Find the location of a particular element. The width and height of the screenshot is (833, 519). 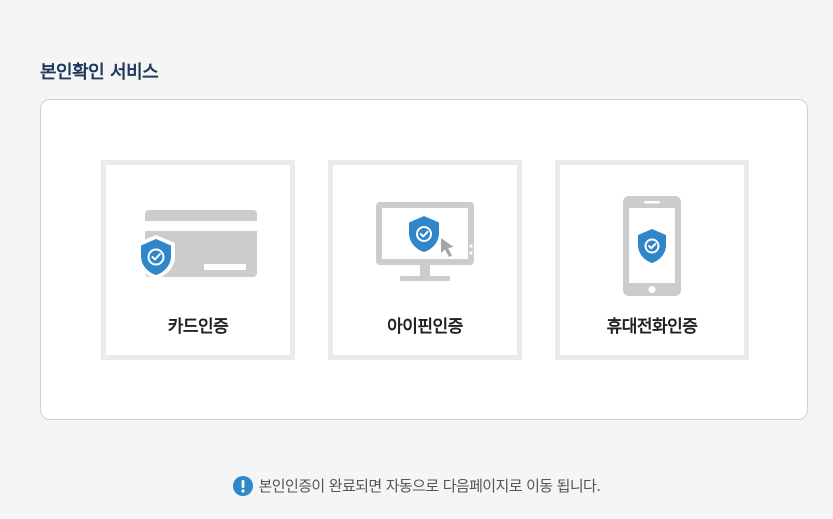

card-verification-button: 카드인증 is located at coordinates (198, 260).